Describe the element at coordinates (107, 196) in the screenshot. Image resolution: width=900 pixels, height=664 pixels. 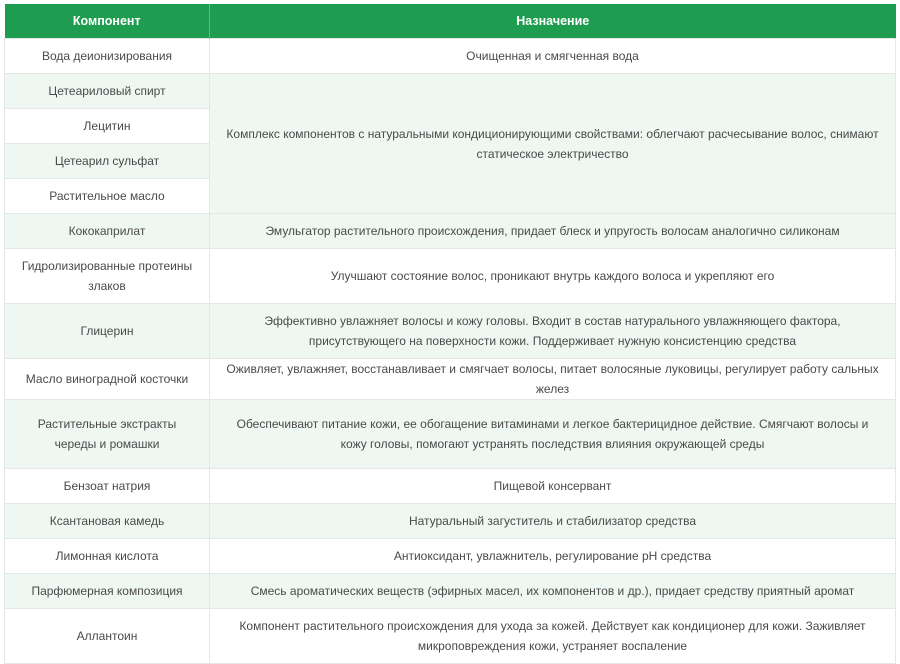
I see `component-cell: Растительное масло` at that location.